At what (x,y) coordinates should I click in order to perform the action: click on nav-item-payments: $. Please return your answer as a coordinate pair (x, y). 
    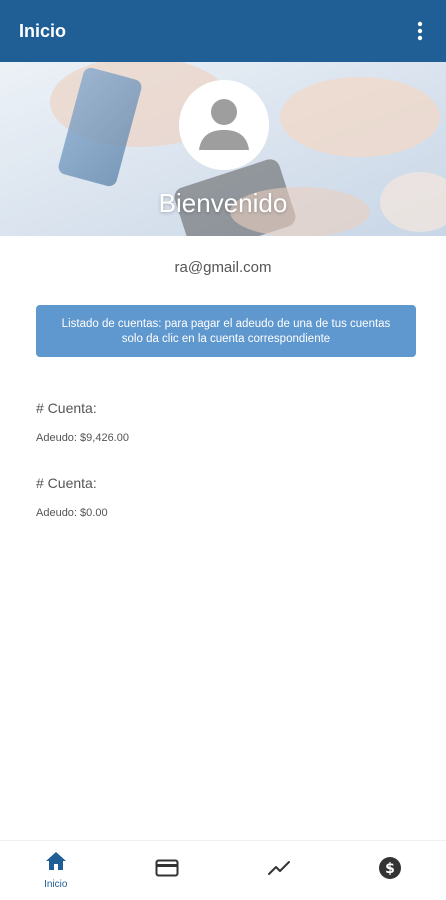
    Looking at the image, I should click on (390, 870).